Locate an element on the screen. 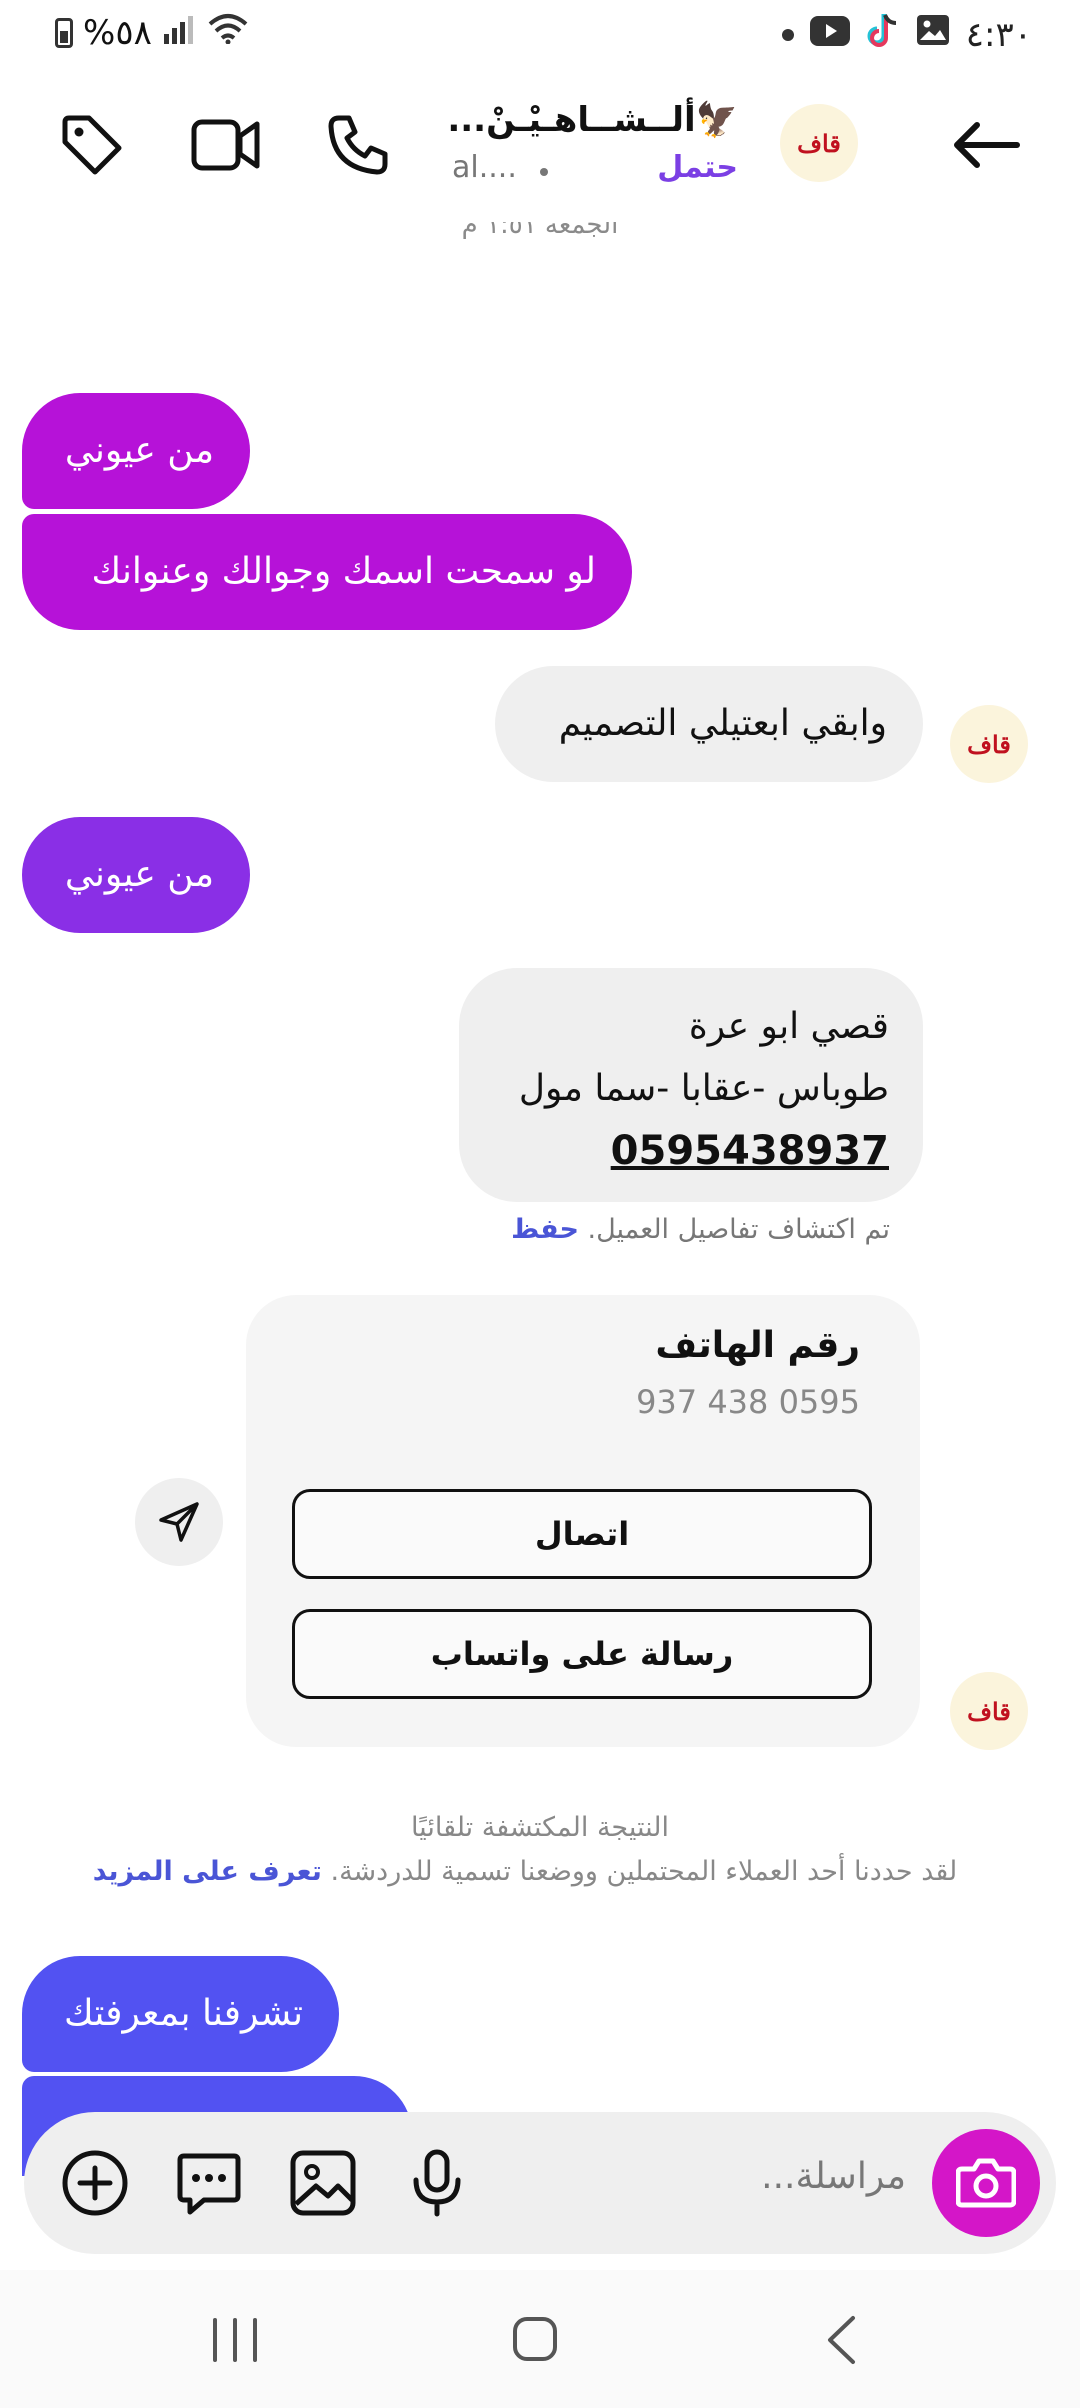 The image size is (1080, 2408). received-message: وابقي ابعتيلي التصميم is located at coordinates (709, 724).